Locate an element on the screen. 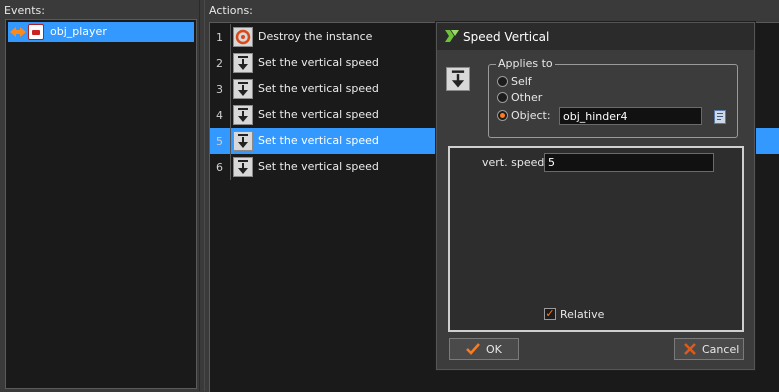 The width and height of the screenshot is (779, 392). object-sprite-icon is located at coordinates (36, 32).